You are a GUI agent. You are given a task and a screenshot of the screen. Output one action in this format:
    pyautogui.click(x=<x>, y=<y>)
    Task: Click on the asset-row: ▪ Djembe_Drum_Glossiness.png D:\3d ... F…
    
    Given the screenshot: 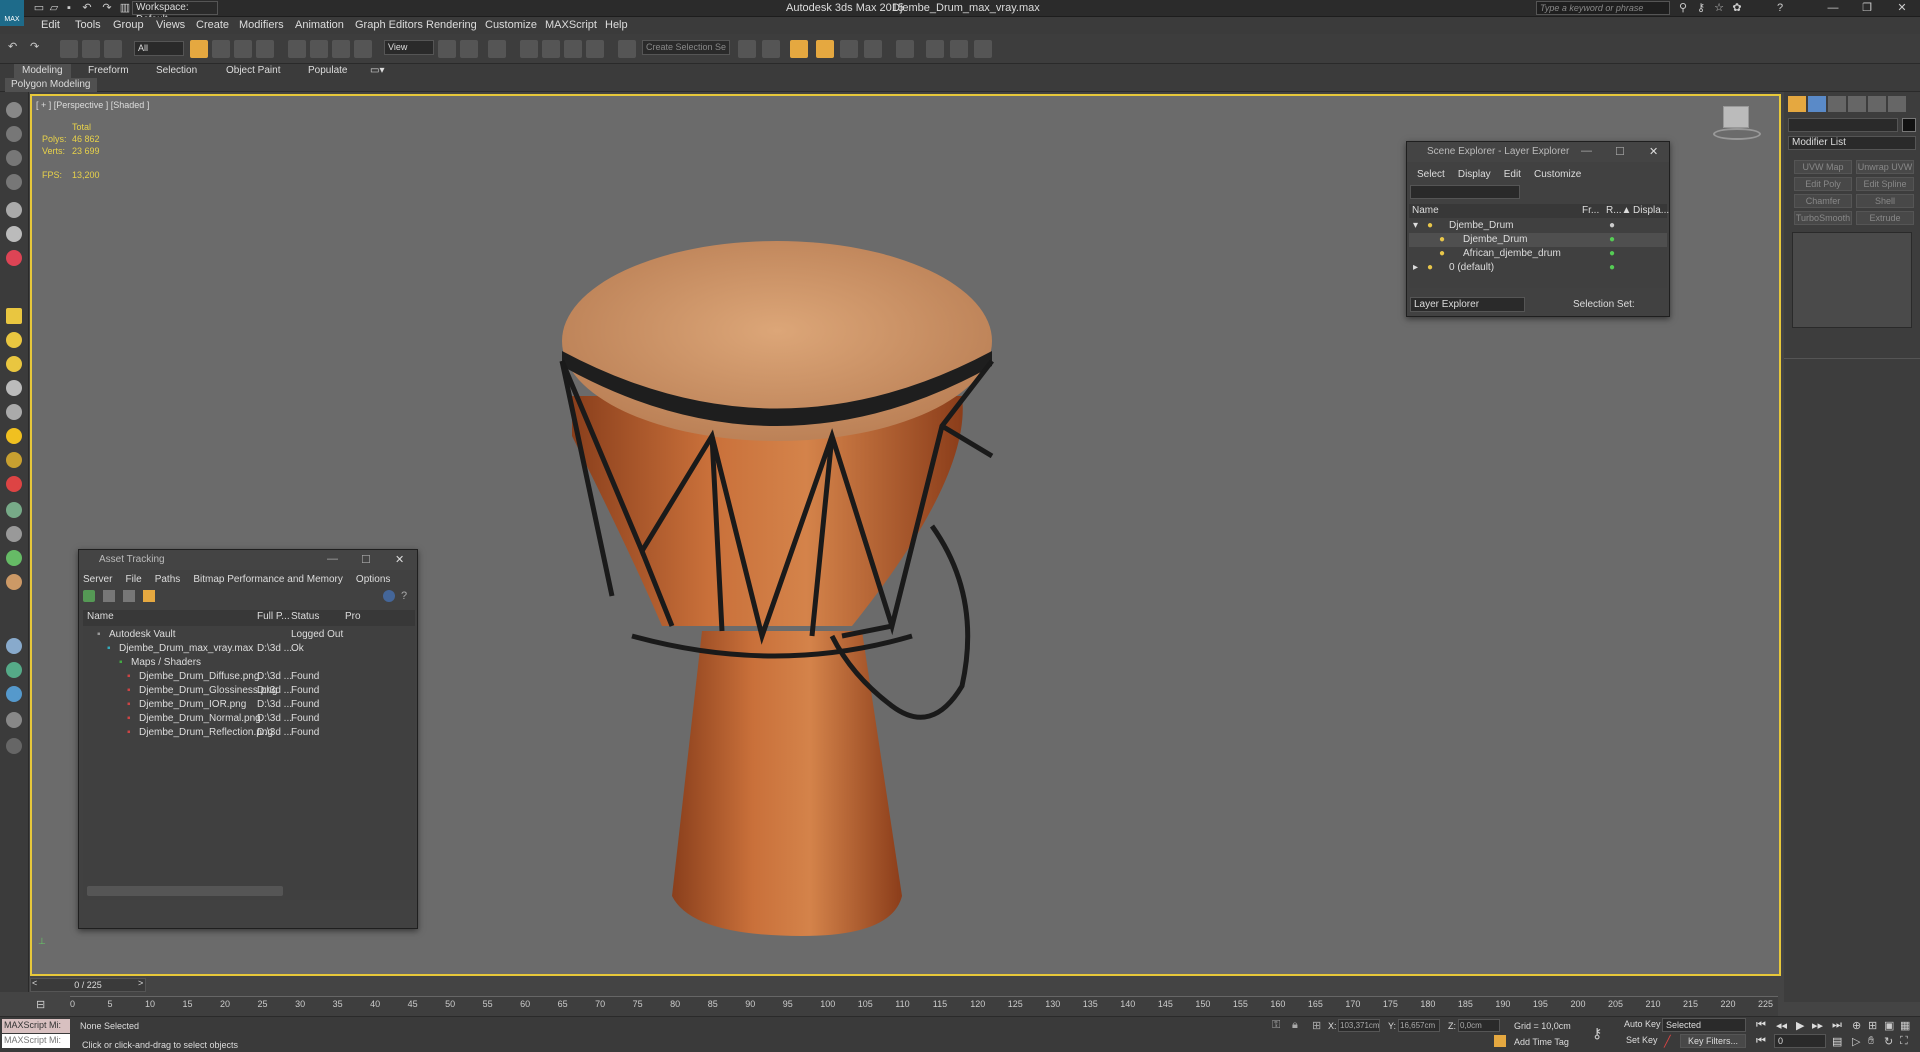 What is the action you would take?
    pyautogui.click(x=249, y=691)
    